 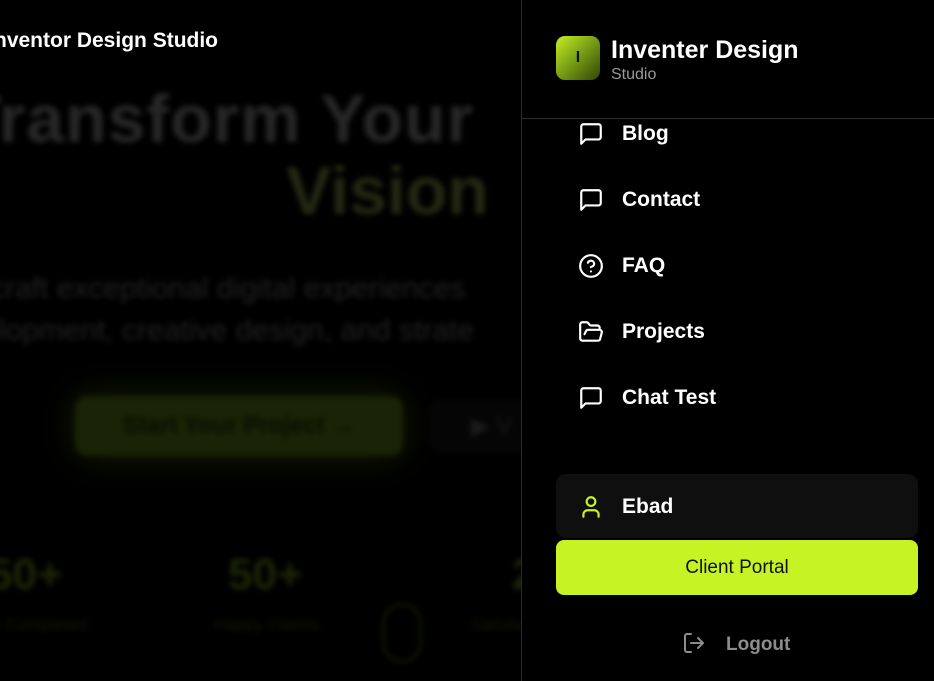 I want to click on logout-label: Logout, so click(x=758, y=644).